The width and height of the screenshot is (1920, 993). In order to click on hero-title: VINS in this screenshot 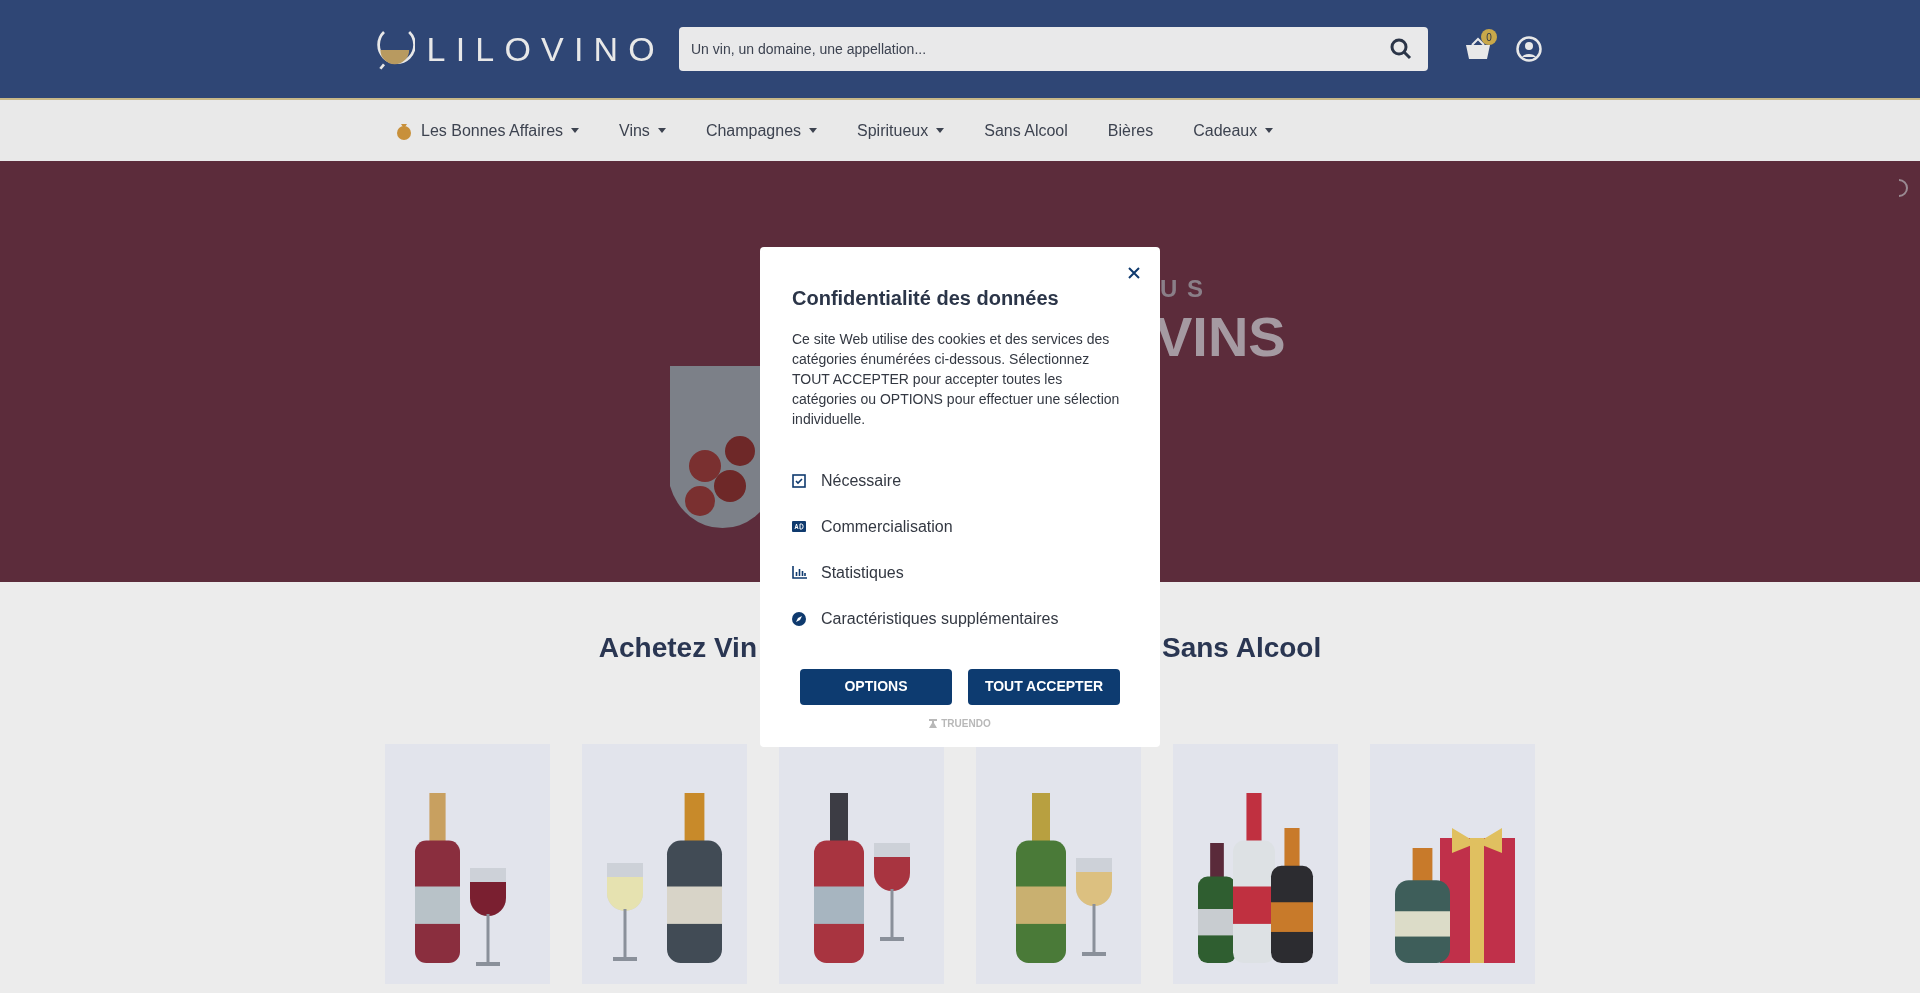, I will do `click(1220, 337)`.